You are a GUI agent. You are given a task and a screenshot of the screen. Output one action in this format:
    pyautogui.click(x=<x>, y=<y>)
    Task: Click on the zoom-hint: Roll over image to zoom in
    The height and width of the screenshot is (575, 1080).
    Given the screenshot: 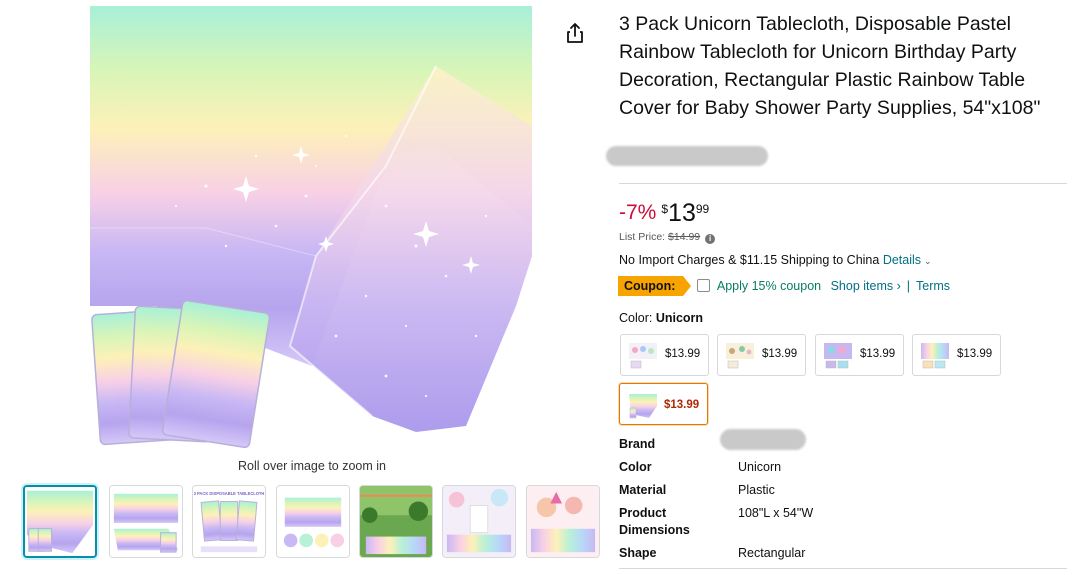 What is the action you would take?
    pyautogui.click(x=312, y=466)
    